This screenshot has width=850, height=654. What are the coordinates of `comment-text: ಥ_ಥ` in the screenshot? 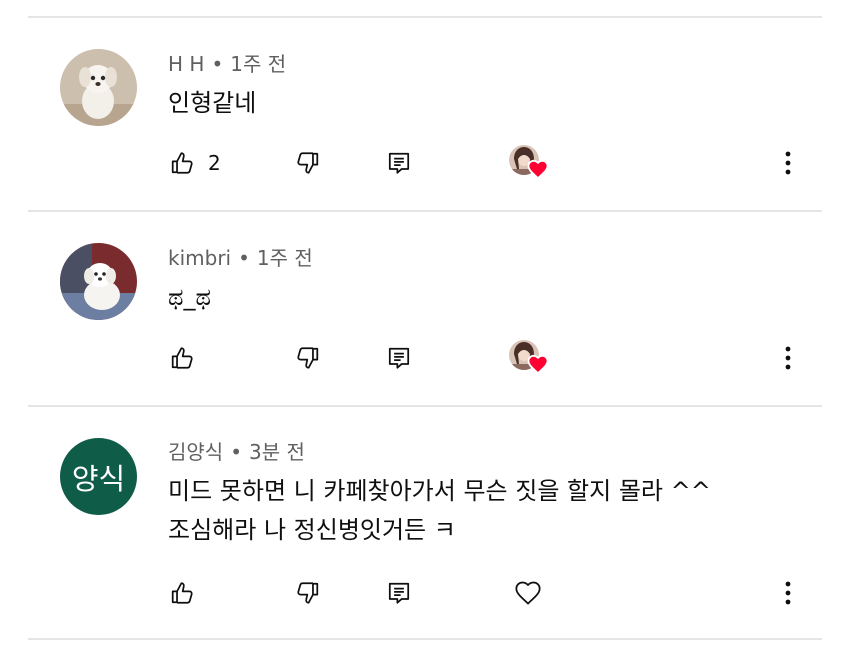 It's located at (189, 297).